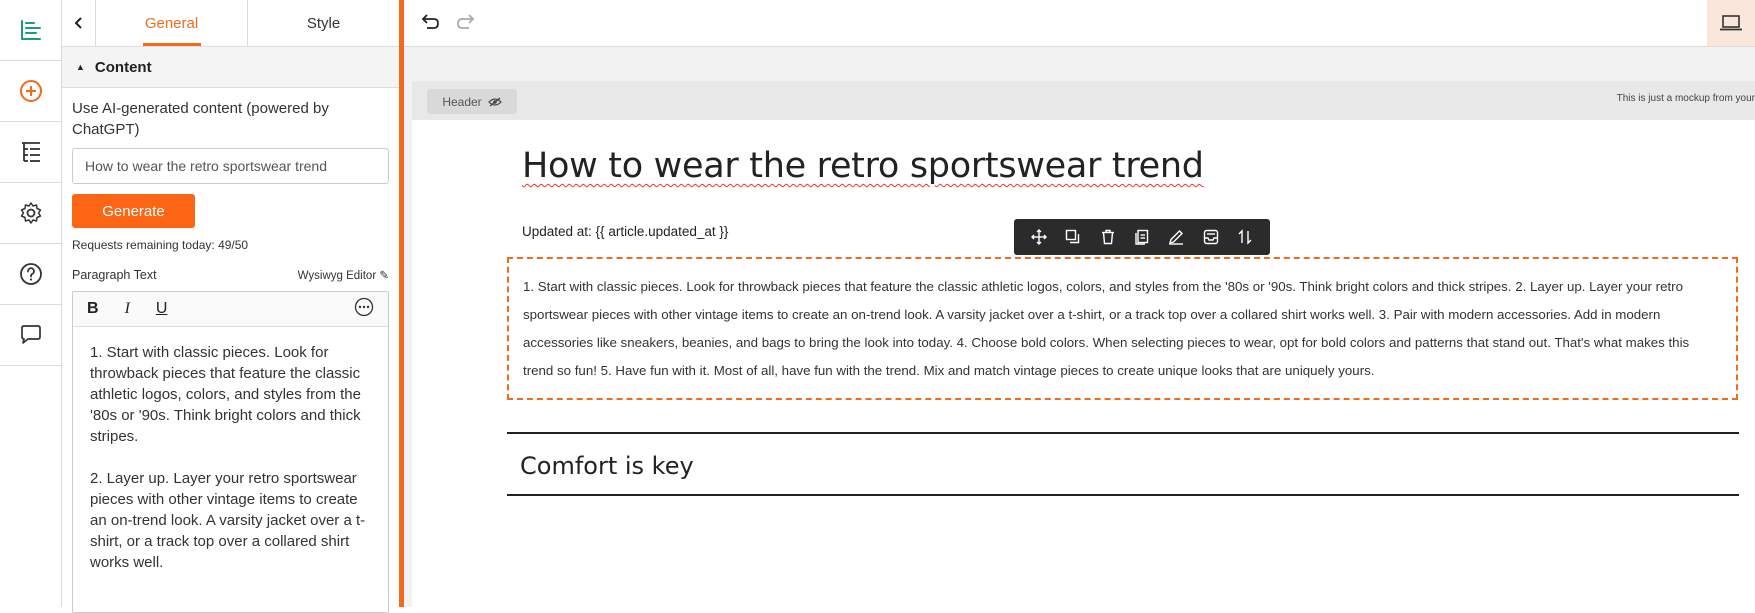  What do you see at coordinates (230, 309) in the screenshot?
I see `editor-toolbar: B I U` at bounding box center [230, 309].